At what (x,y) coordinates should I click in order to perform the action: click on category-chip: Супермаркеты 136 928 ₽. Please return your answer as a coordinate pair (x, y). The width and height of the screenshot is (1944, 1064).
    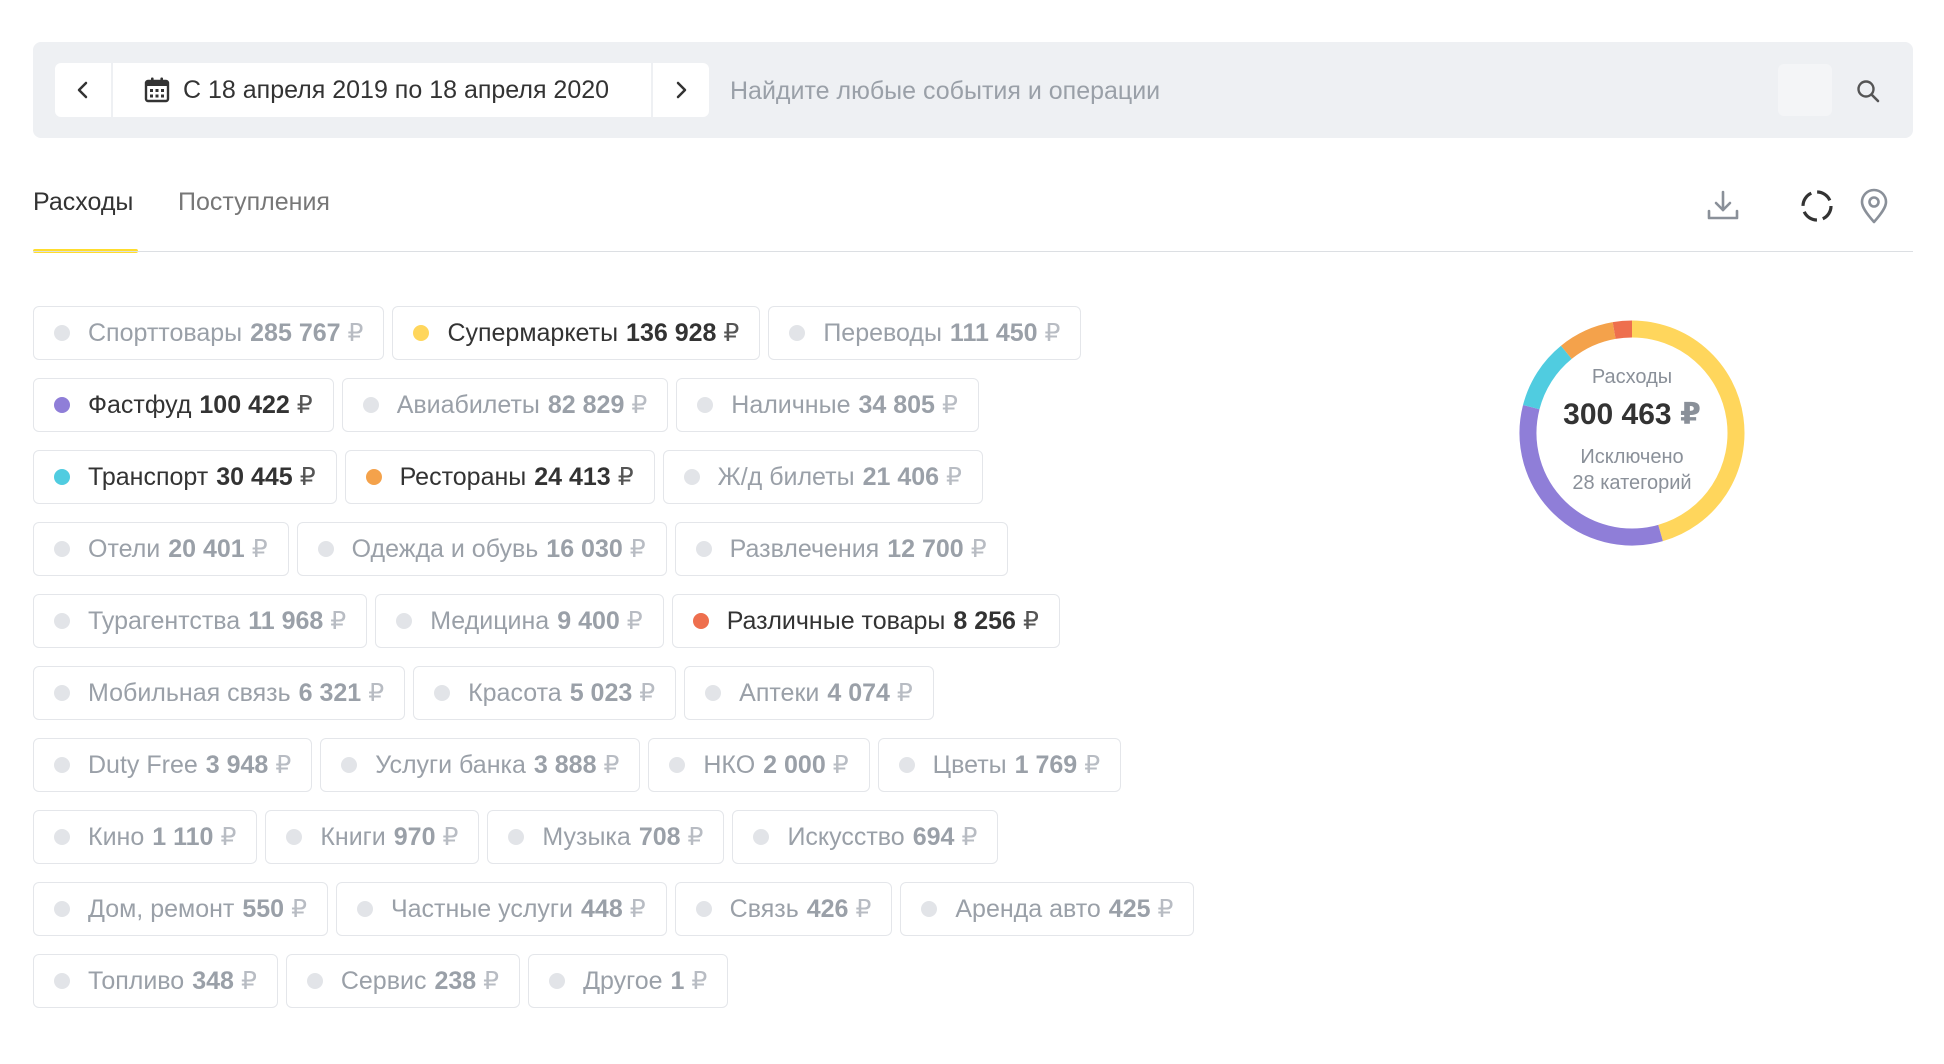
    Looking at the image, I should click on (576, 333).